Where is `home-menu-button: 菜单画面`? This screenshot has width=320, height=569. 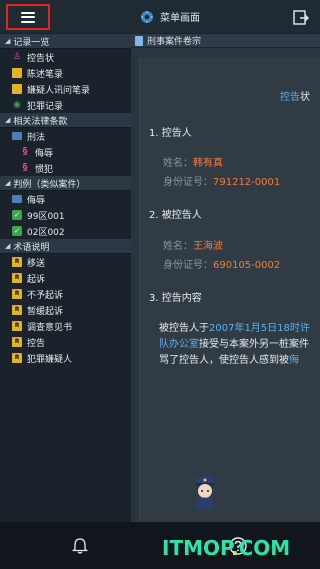 home-menu-button: 菜单画面 is located at coordinates (170, 16).